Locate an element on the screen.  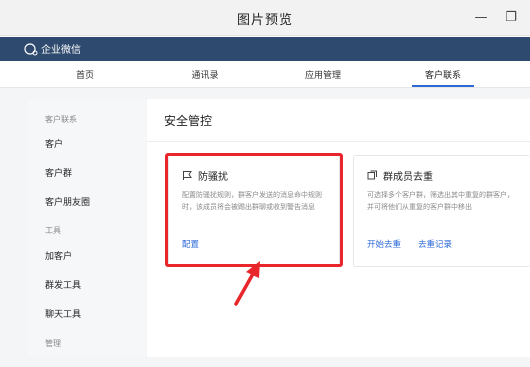
app-header: 企业微信 is located at coordinates (265, 49).